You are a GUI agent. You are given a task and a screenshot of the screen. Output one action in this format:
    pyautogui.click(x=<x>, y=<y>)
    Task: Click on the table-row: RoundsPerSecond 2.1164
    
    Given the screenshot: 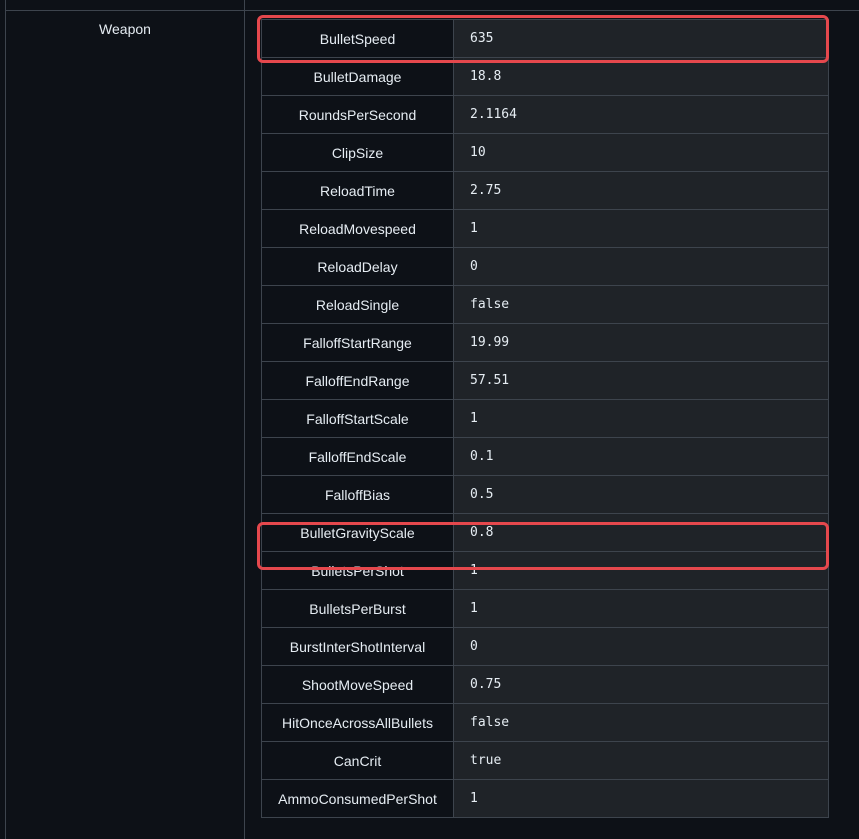 What is the action you would take?
    pyautogui.click(x=545, y=114)
    